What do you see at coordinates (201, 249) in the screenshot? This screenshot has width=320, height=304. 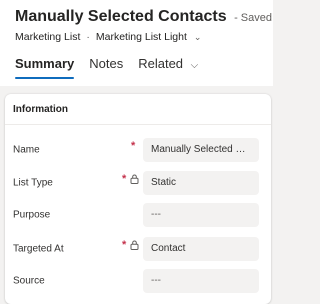 I see `targeted-at-field: Contact` at bounding box center [201, 249].